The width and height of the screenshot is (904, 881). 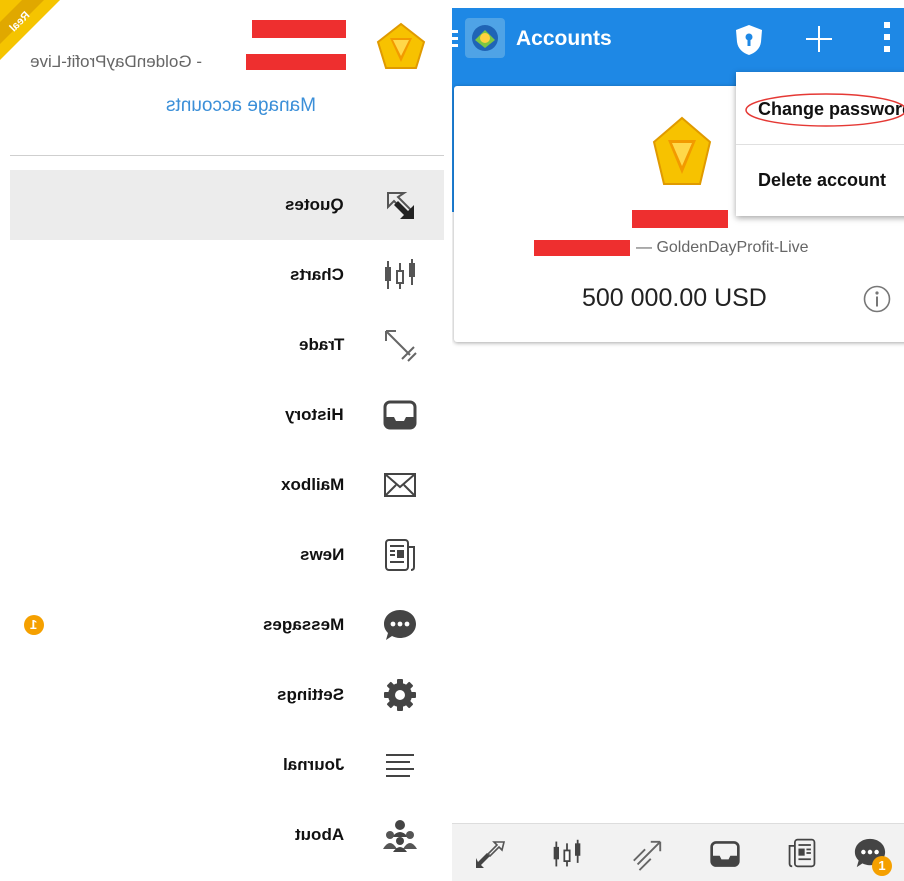 I want to click on shield-icon, so click(x=749, y=40).